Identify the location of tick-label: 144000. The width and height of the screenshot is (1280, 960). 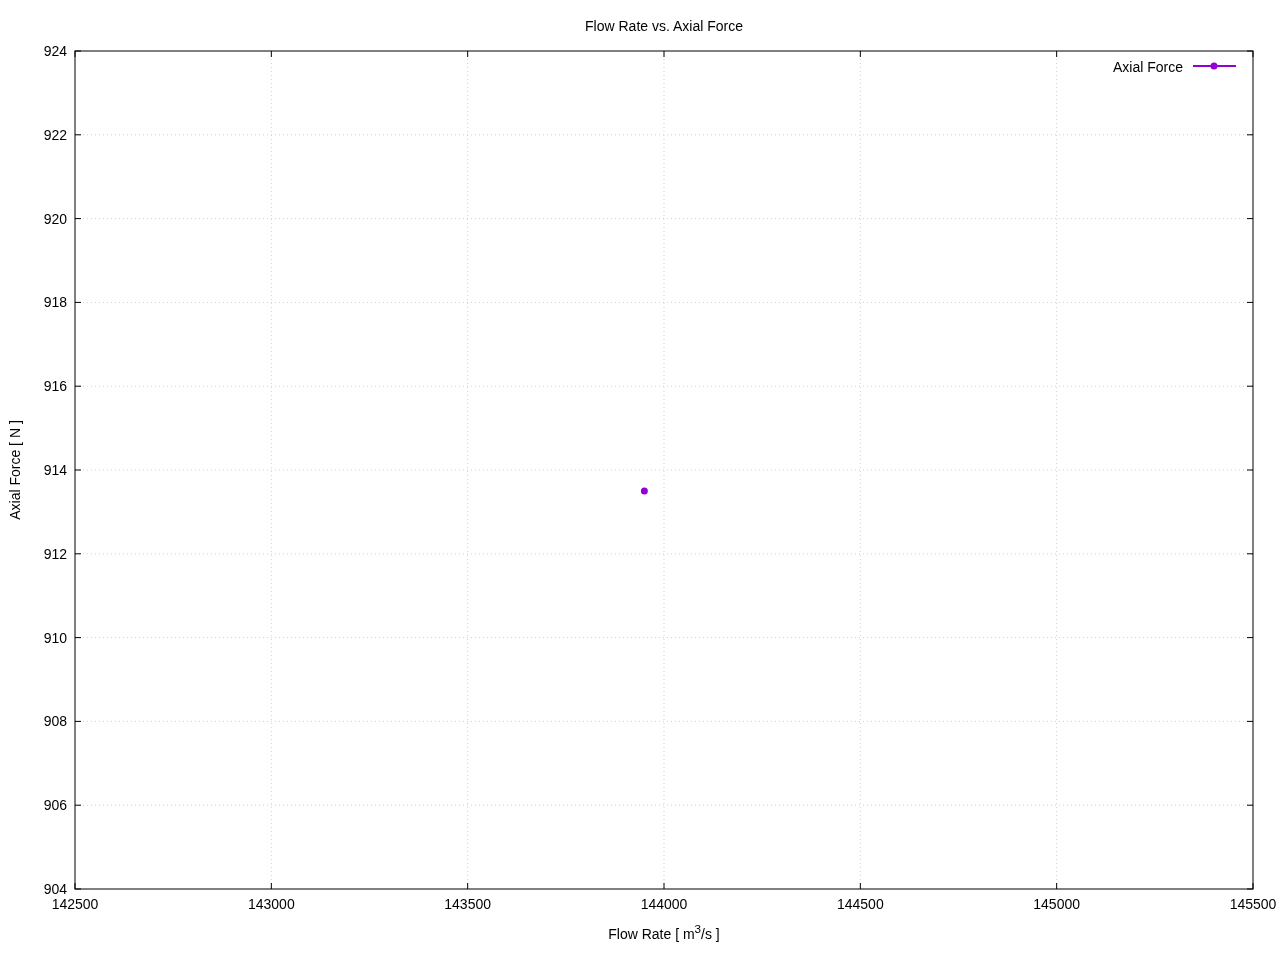
(664, 904).